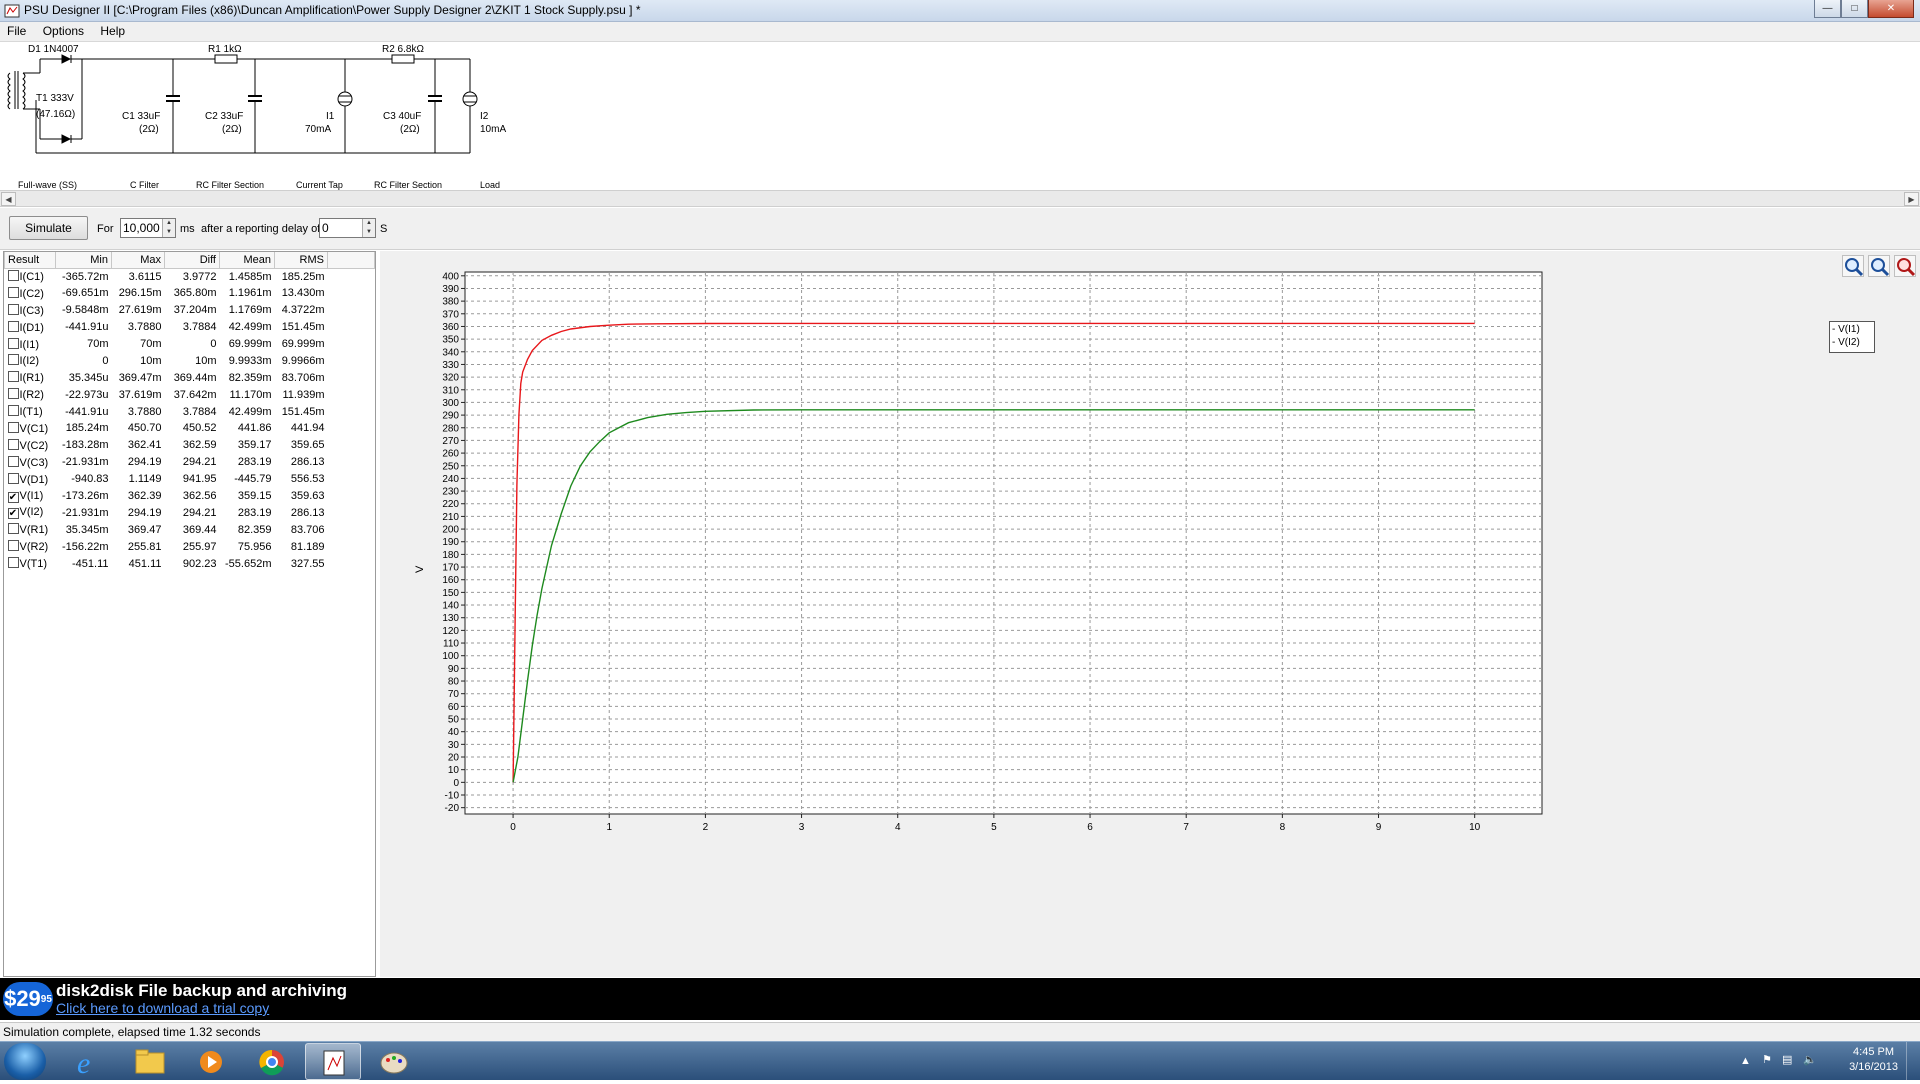 The width and height of the screenshot is (1920, 1084). What do you see at coordinates (16, 30) in the screenshot?
I see `menu-file: File` at bounding box center [16, 30].